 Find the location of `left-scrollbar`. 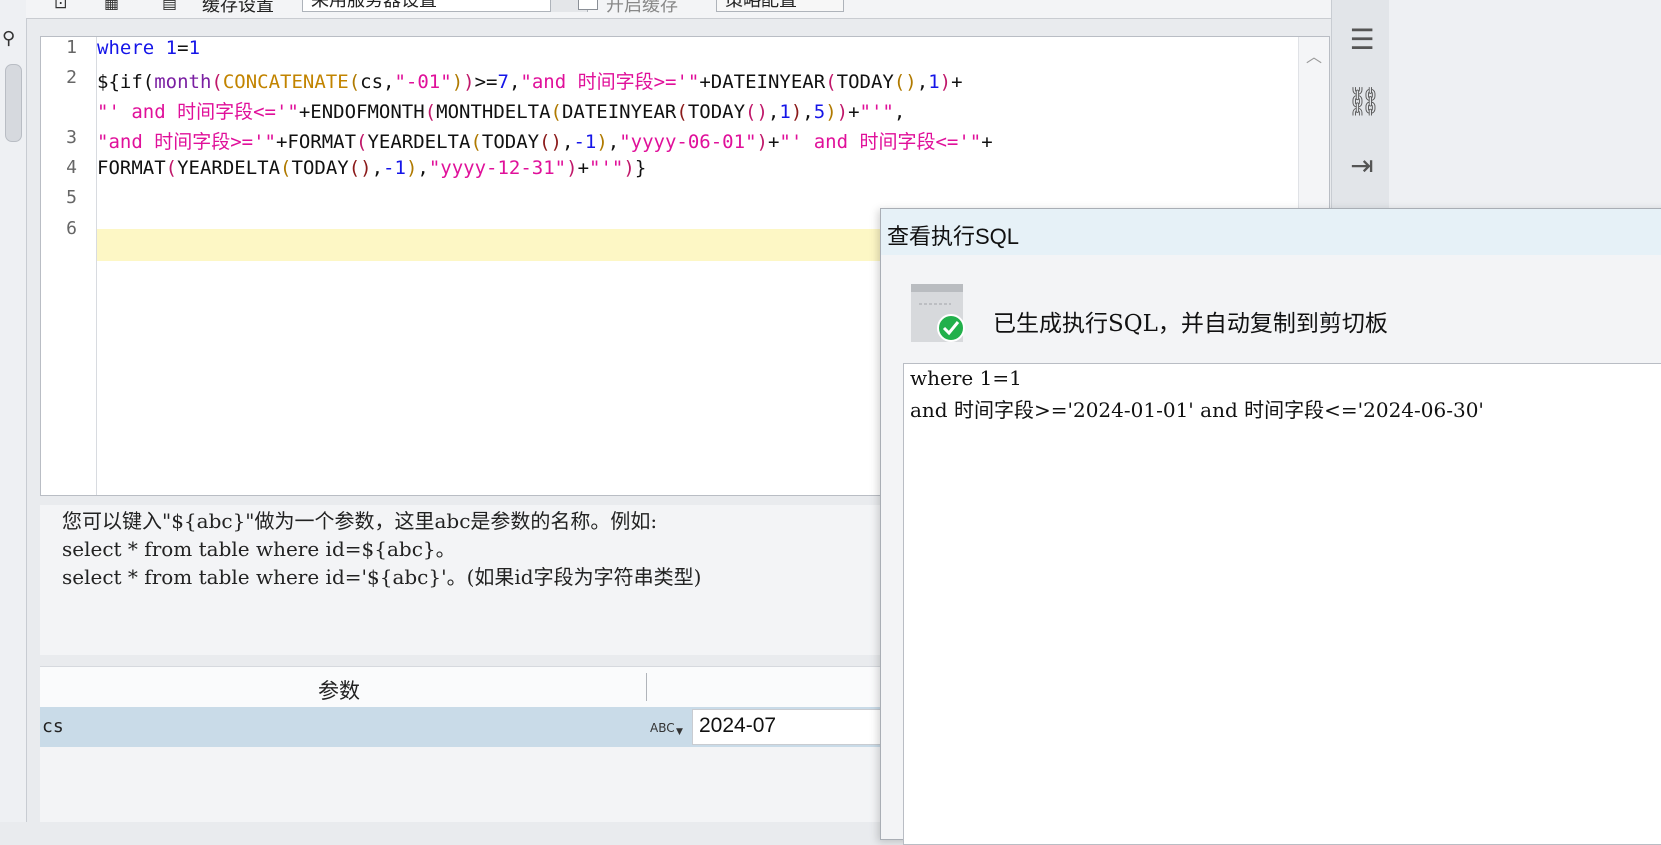

left-scrollbar is located at coordinates (13, 103).